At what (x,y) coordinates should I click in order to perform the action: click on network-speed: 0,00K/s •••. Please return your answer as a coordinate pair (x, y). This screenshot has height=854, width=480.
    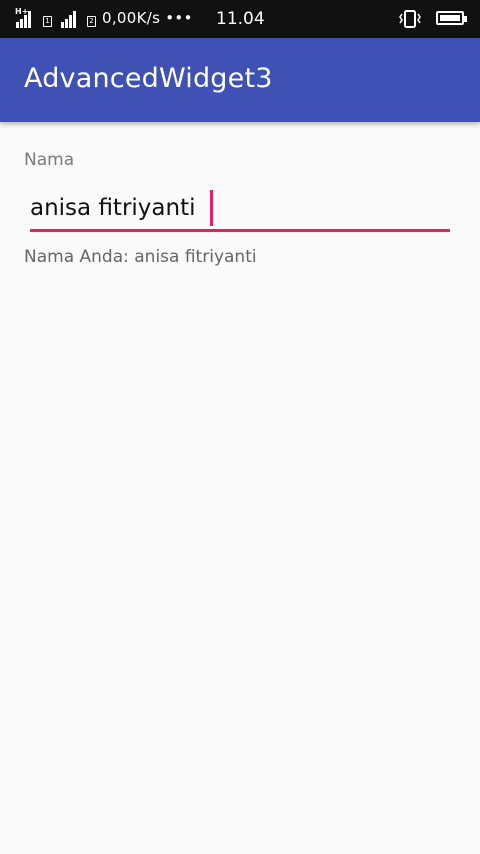
    Looking at the image, I should click on (147, 18).